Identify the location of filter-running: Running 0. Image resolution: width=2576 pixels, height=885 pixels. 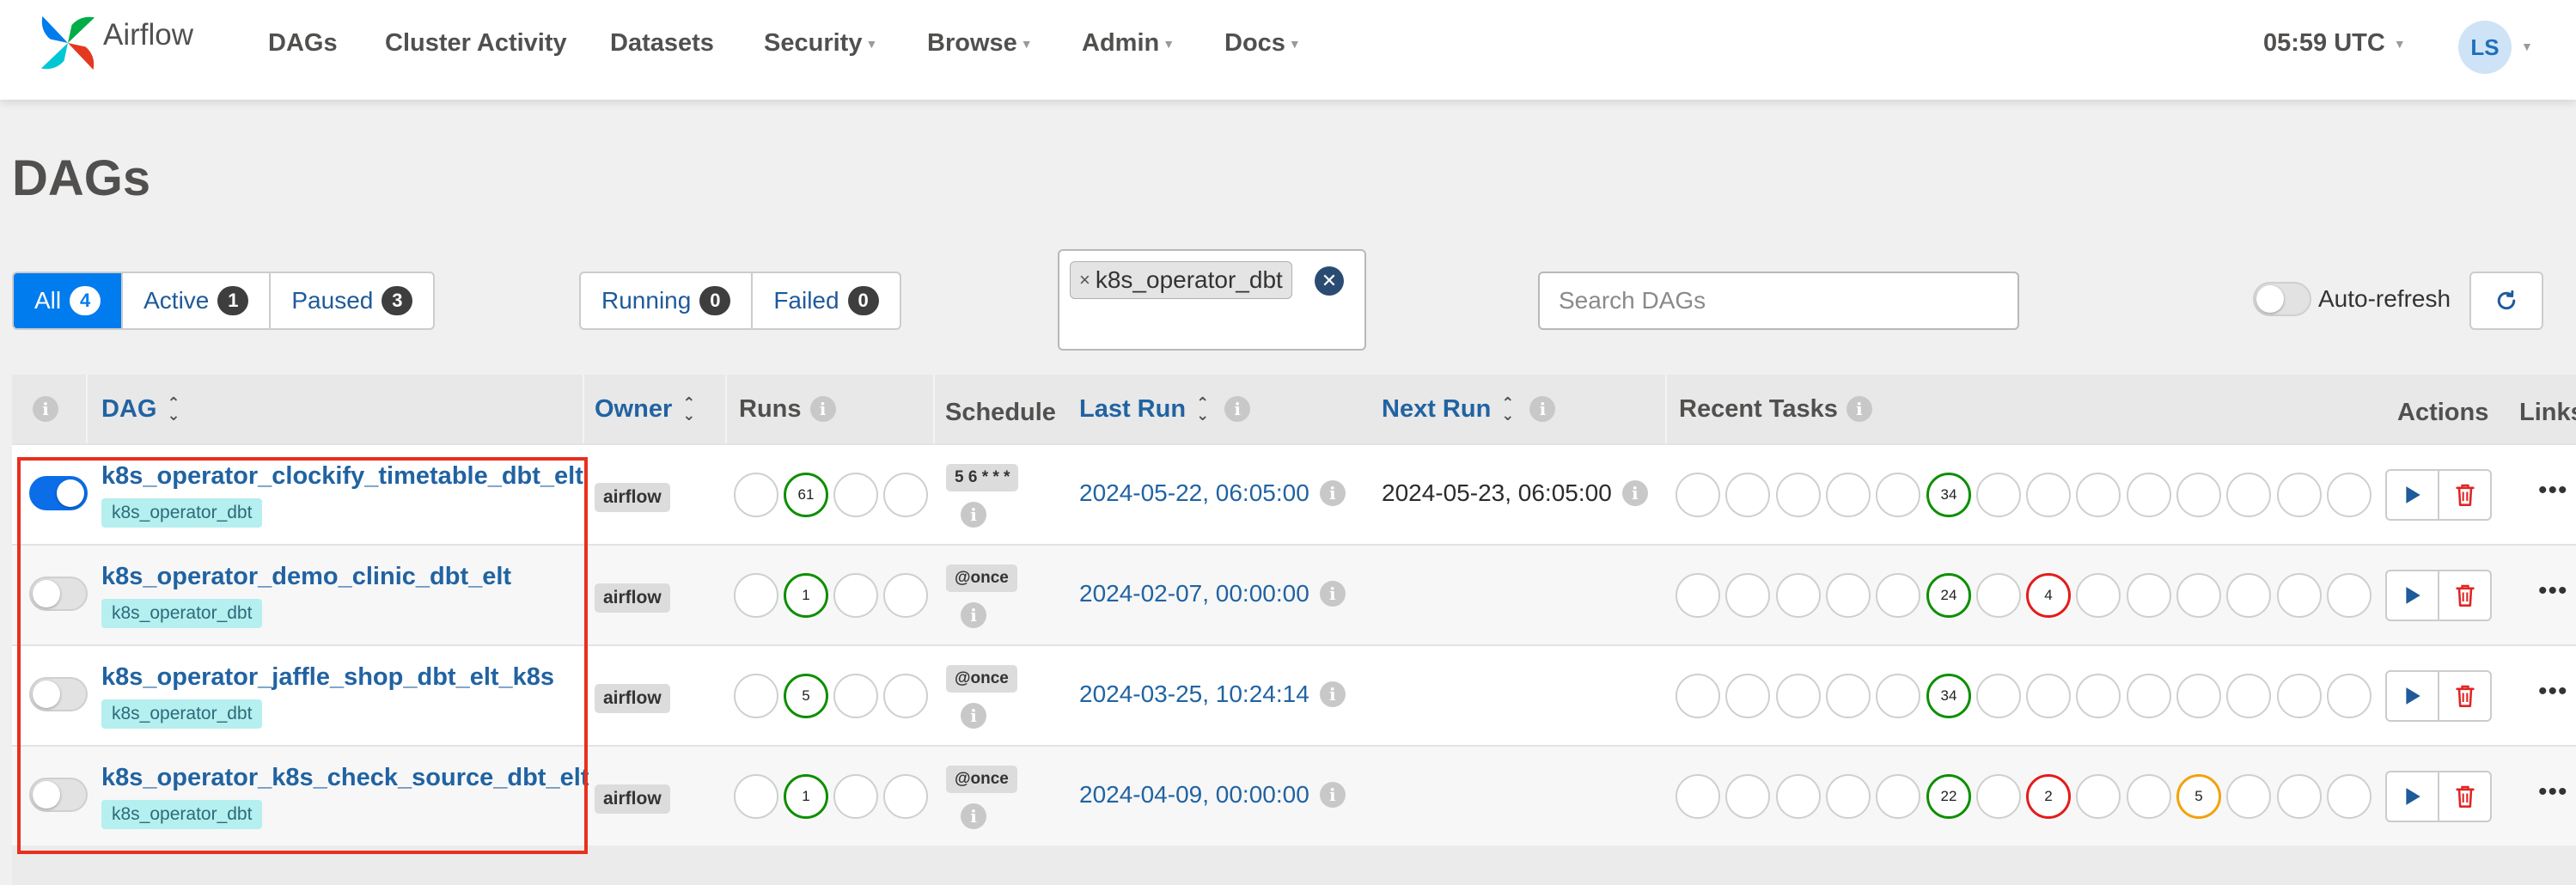
(667, 300).